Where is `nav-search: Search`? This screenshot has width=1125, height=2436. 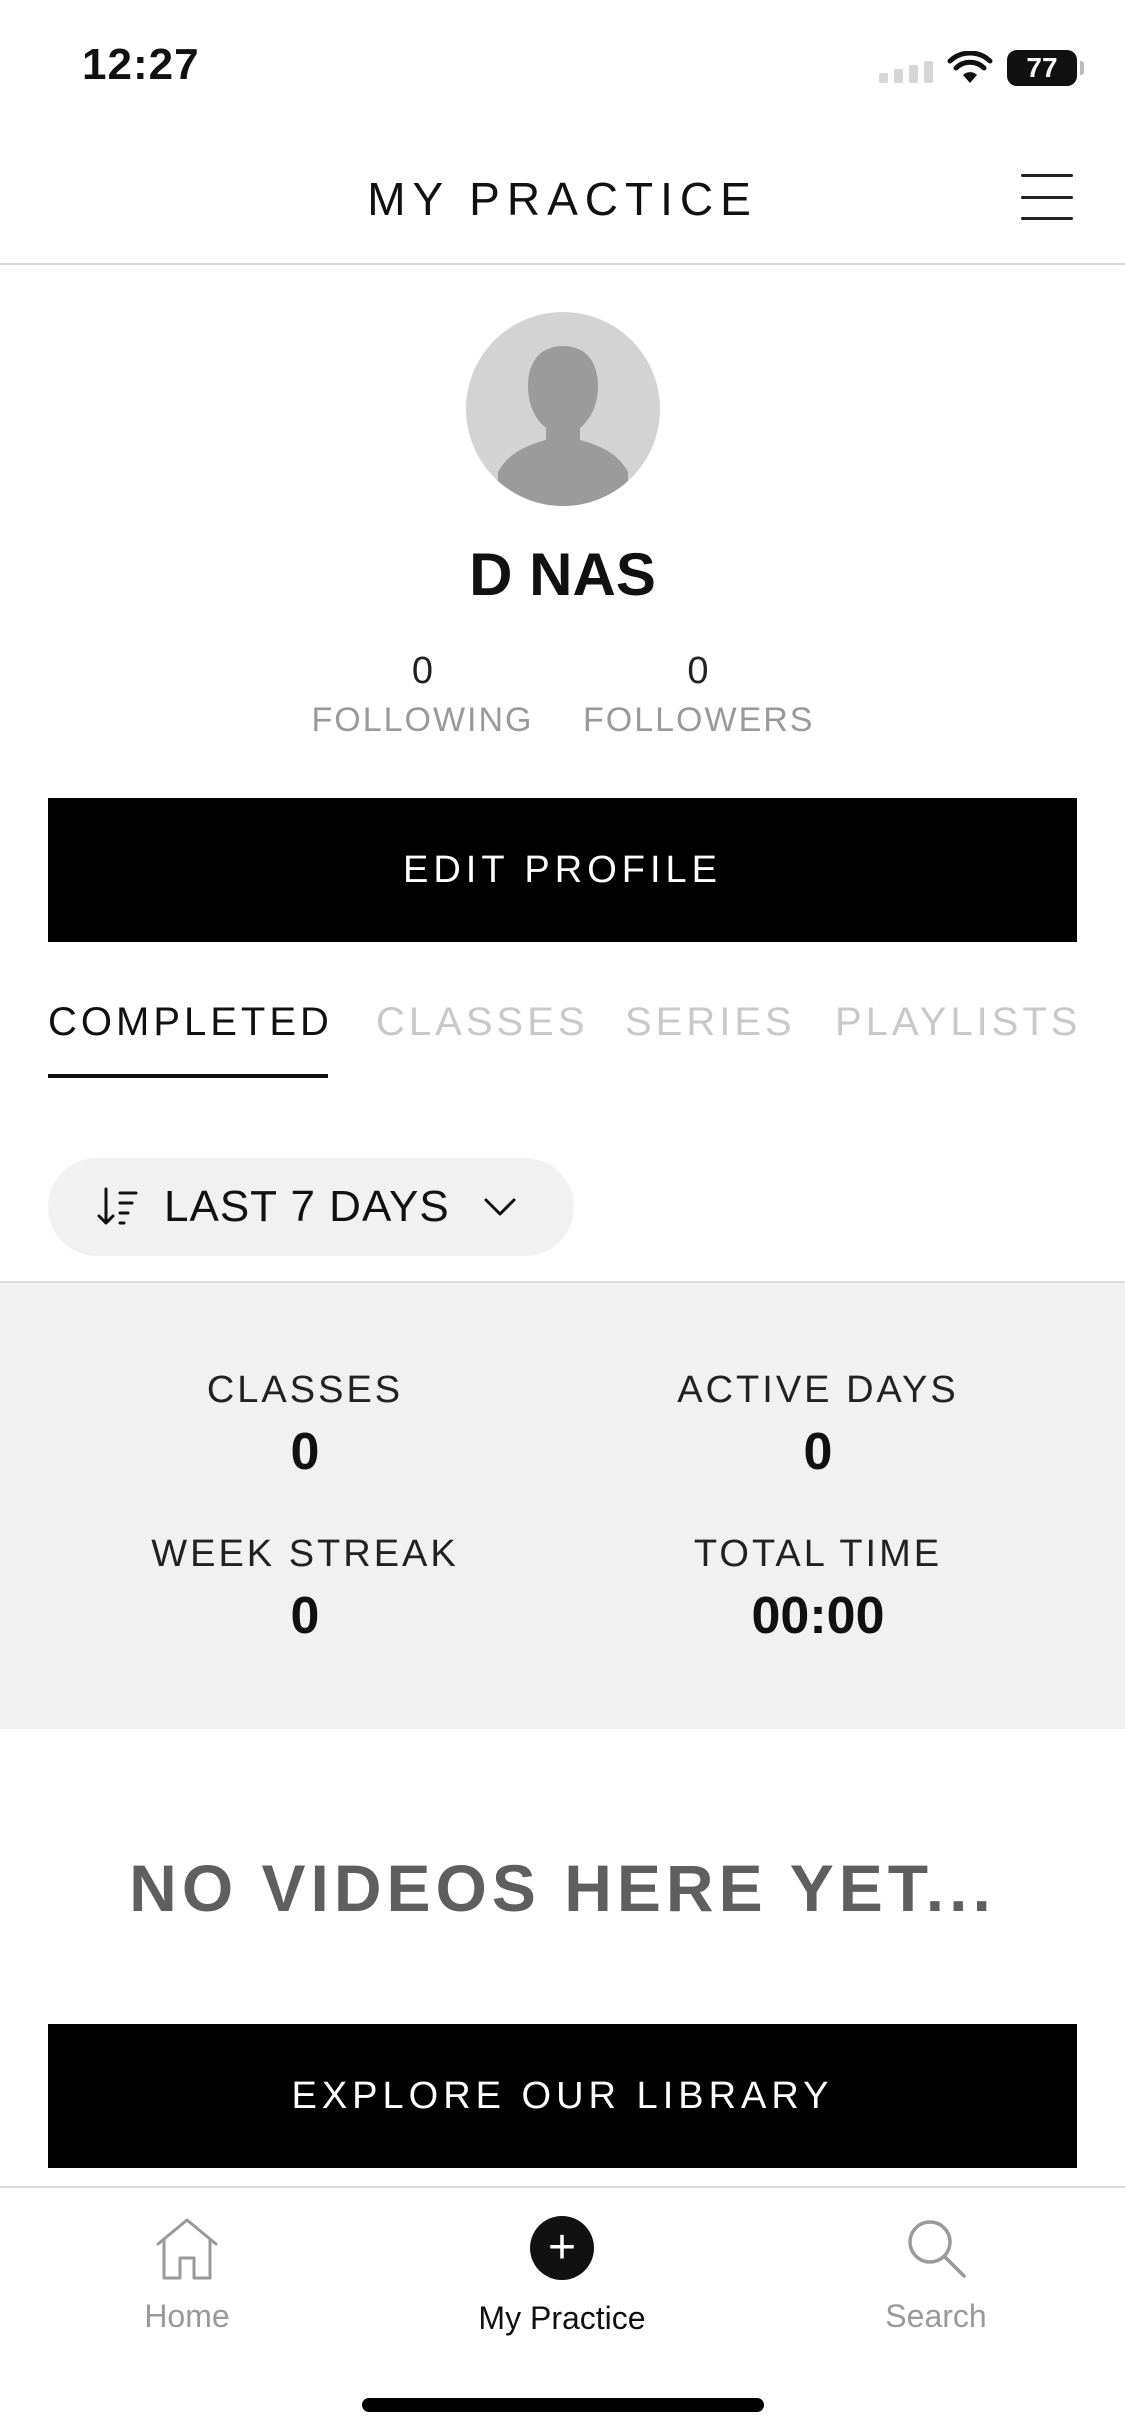
nav-search: Search is located at coordinates (936, 2274).